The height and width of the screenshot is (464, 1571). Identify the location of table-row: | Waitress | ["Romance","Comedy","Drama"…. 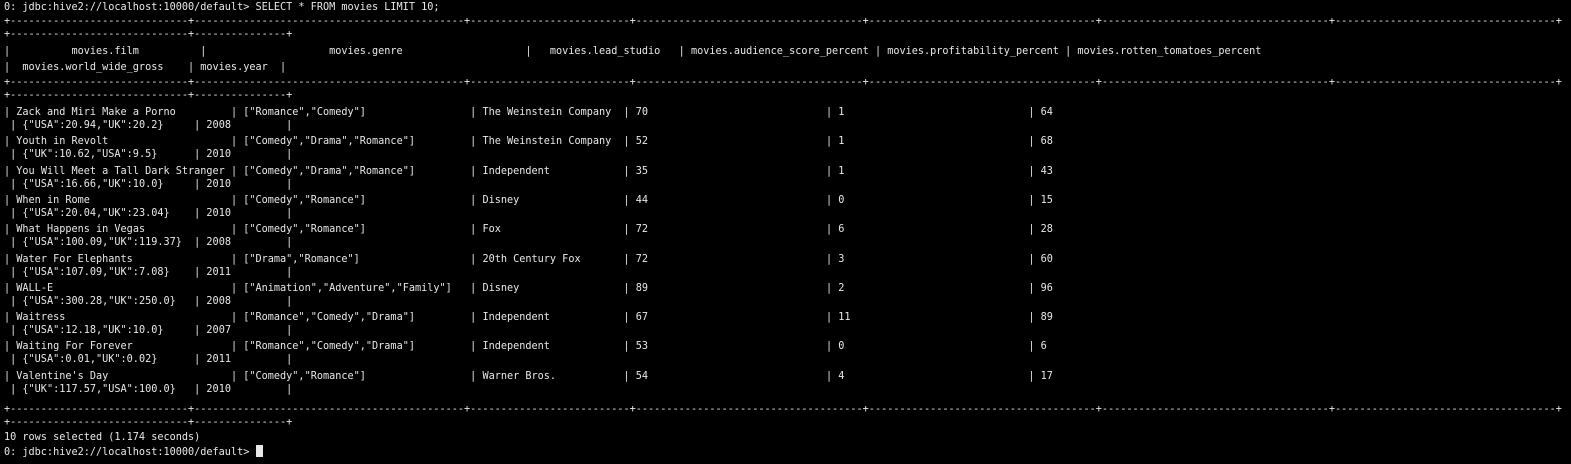
(528, 318).